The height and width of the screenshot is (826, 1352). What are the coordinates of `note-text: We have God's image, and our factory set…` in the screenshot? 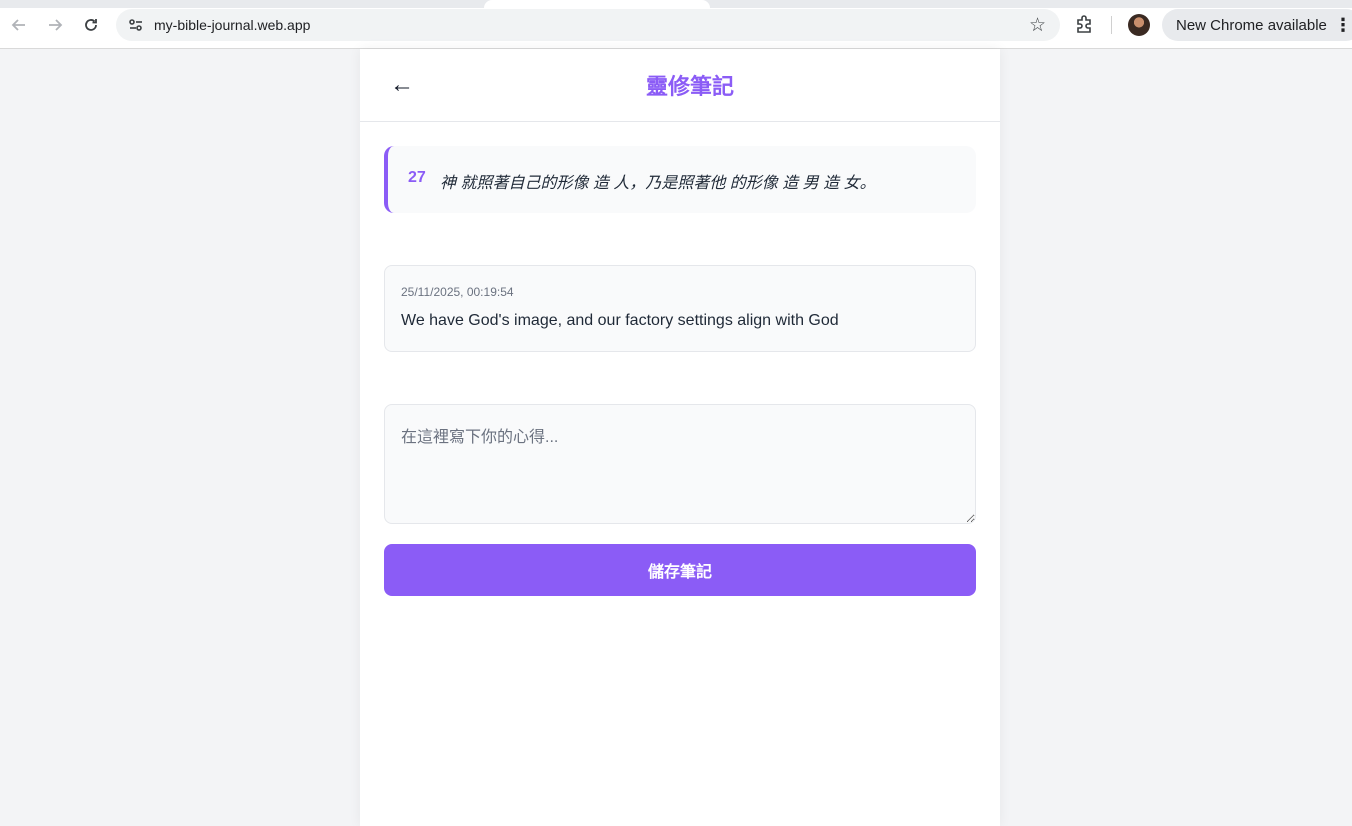 It's located at (620, 320).